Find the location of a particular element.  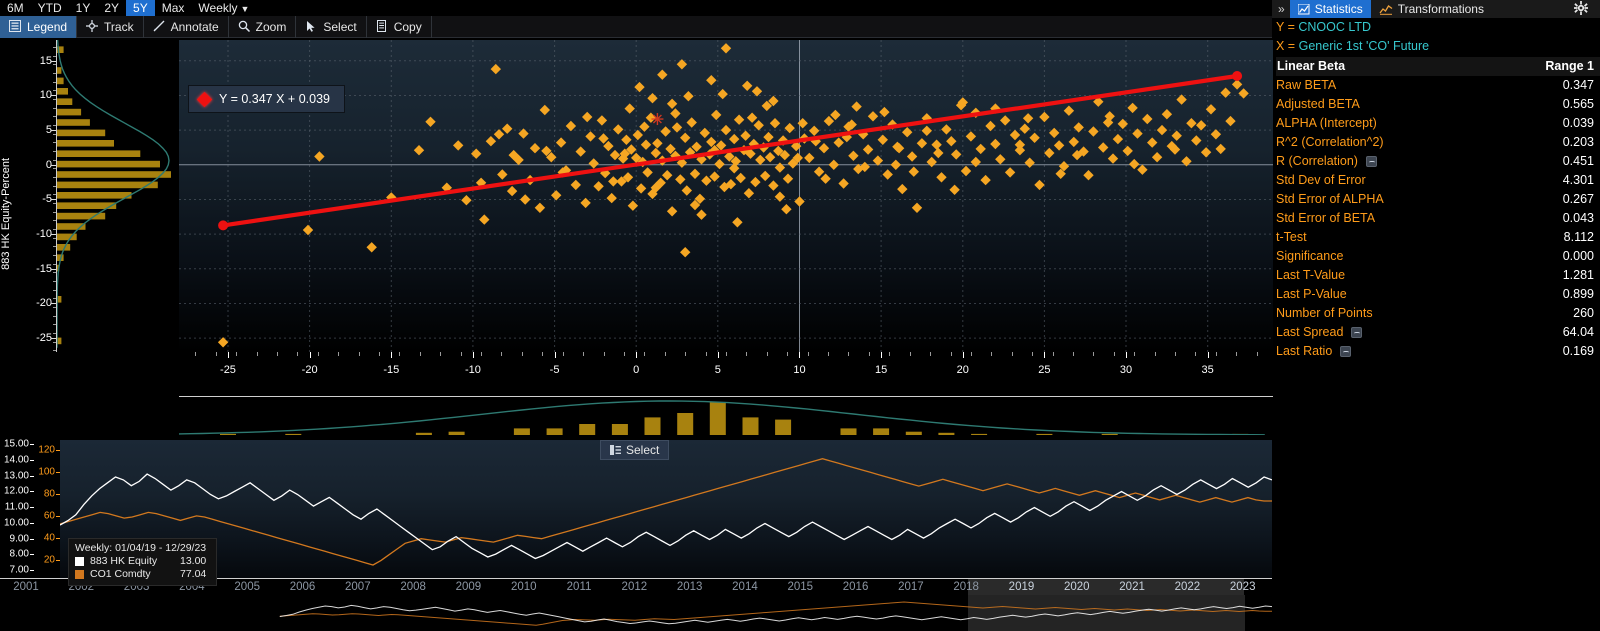

statistics-icon is located at coordinates (1303, 8).